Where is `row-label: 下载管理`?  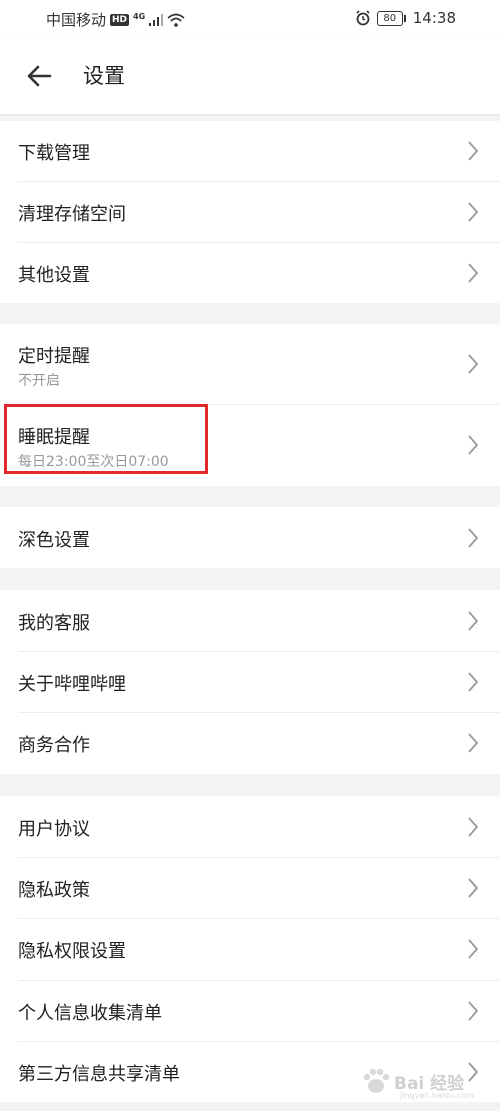
row-label: 下载管理 is located at coordinates (54, 153).